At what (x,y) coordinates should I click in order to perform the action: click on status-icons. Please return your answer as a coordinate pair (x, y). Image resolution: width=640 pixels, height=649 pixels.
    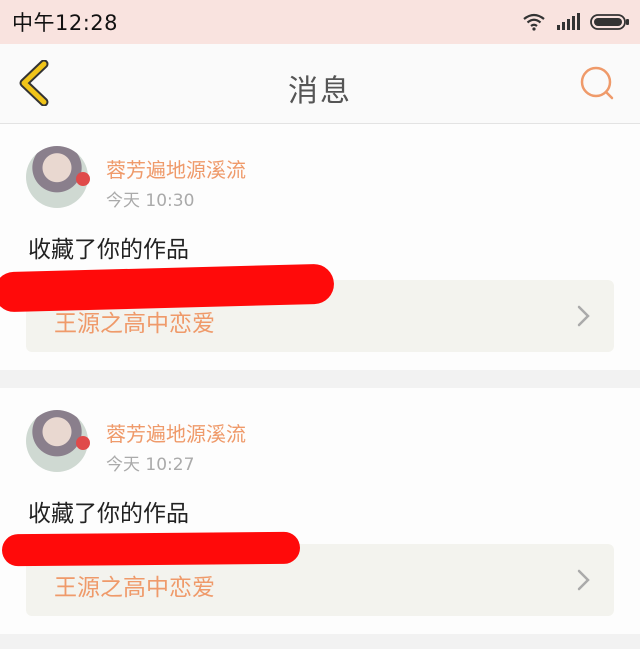
    Looking at the image, I should click on (576, 22).